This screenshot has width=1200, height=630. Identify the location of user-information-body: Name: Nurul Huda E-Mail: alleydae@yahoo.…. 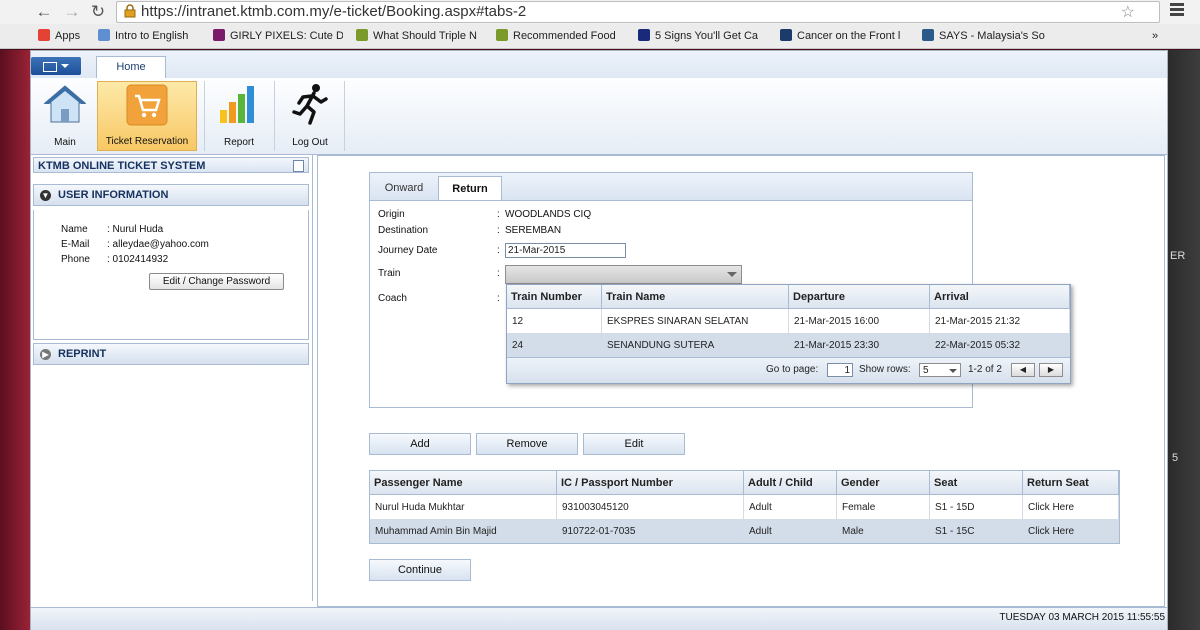
(171, 275).